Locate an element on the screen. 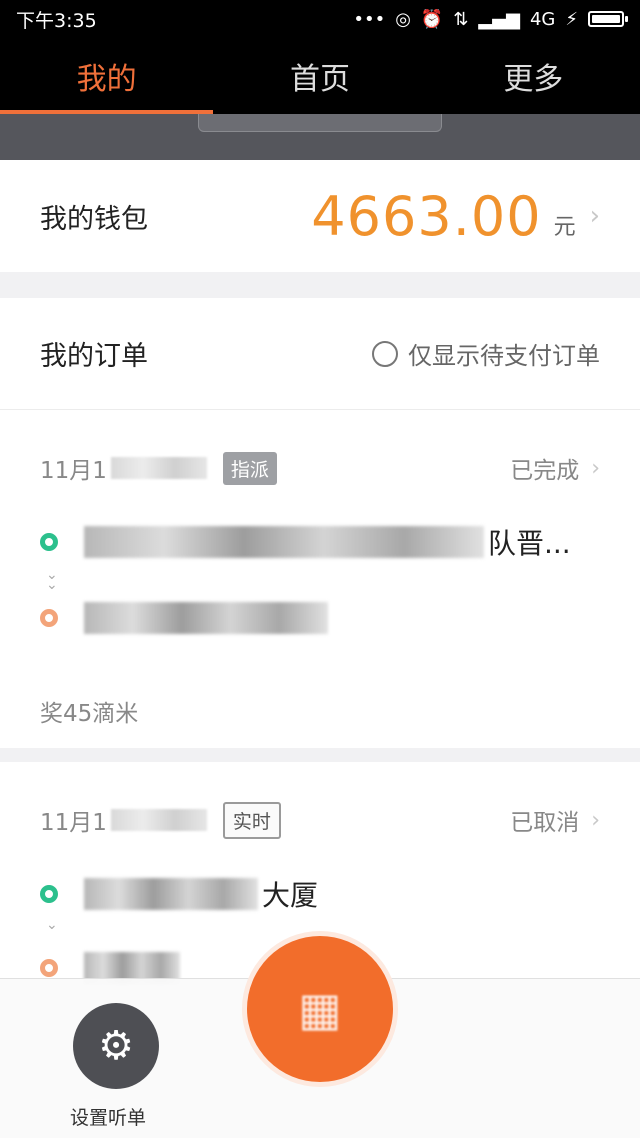 Image resolution: width=640 pixels, height=1138 pixels. route-connector-icon: ⌄ ⌄ is located at coordinates (52, 580).